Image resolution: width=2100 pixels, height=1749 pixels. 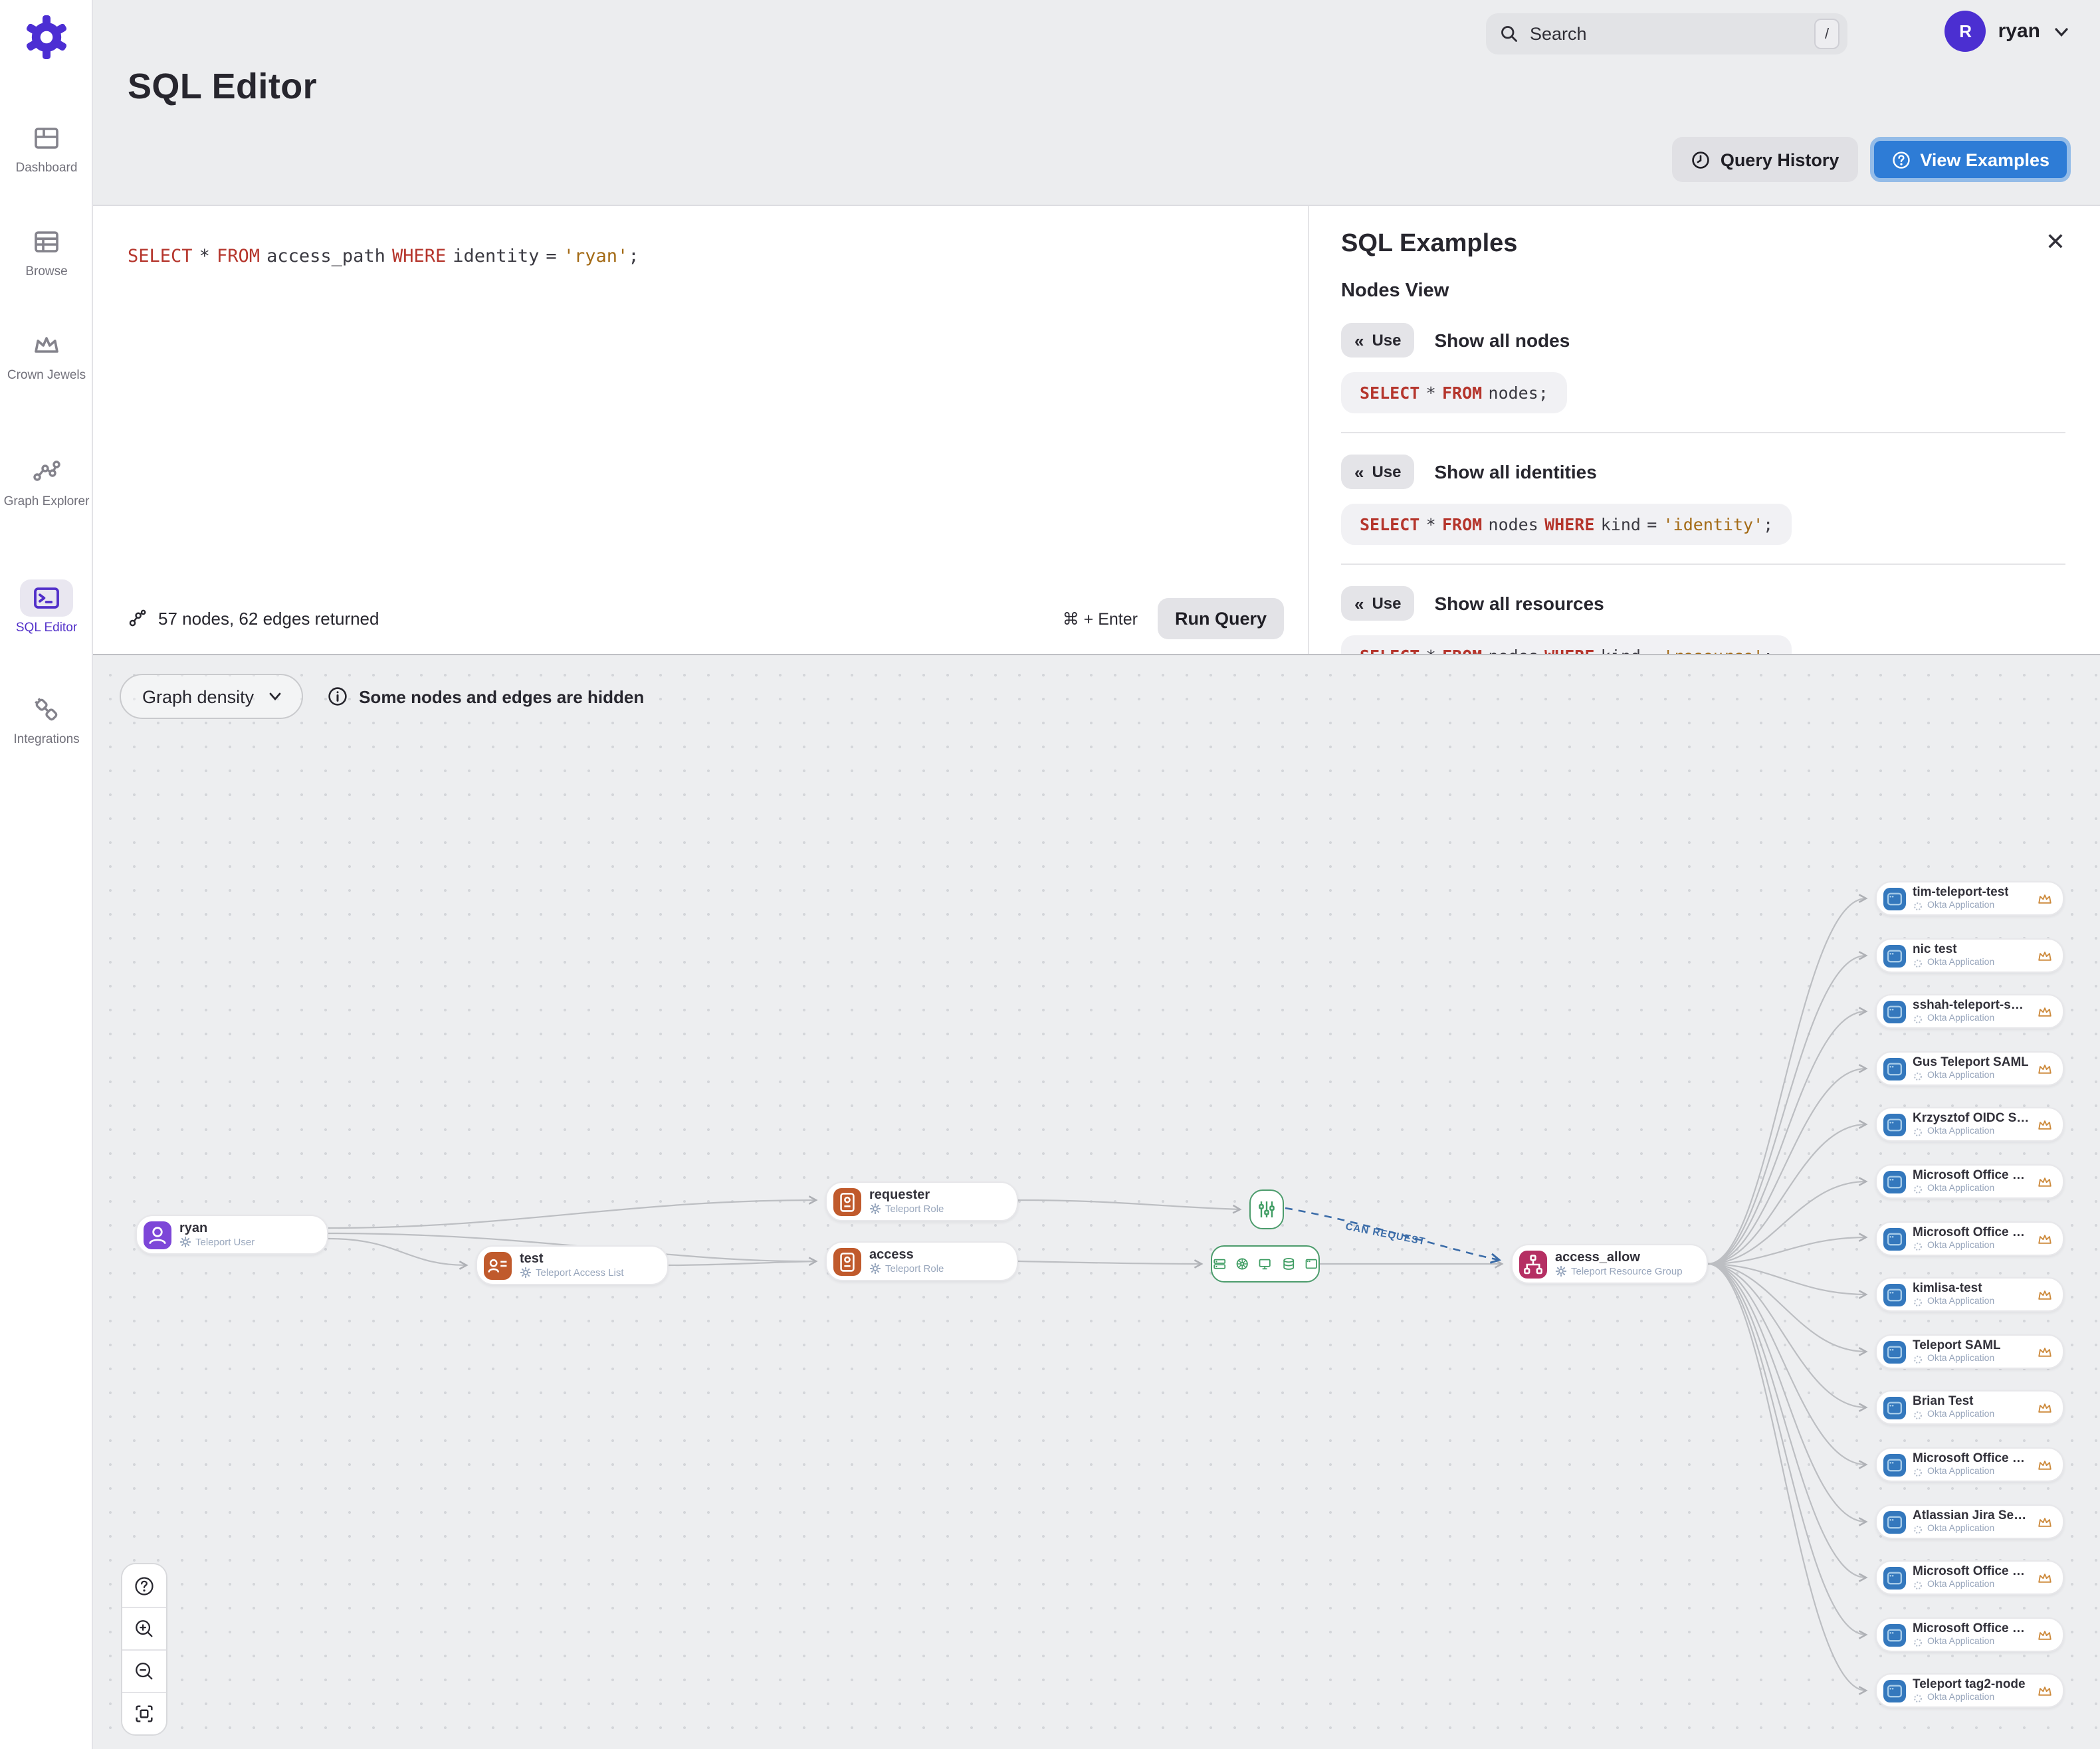 I want to click on graph-explorer-icon, so click(x=46, y=471).